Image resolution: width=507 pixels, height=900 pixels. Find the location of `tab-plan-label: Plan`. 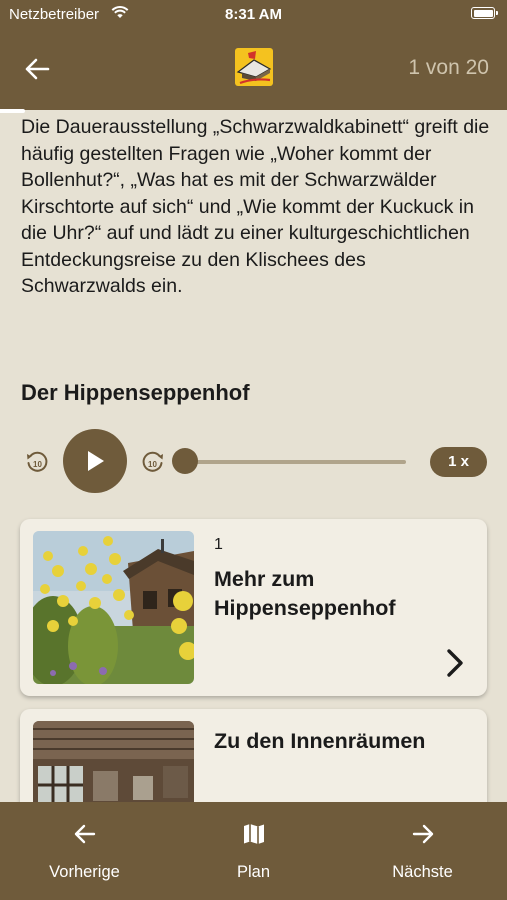

tab-plan-label: Plan is located at coordinates (253, 872).